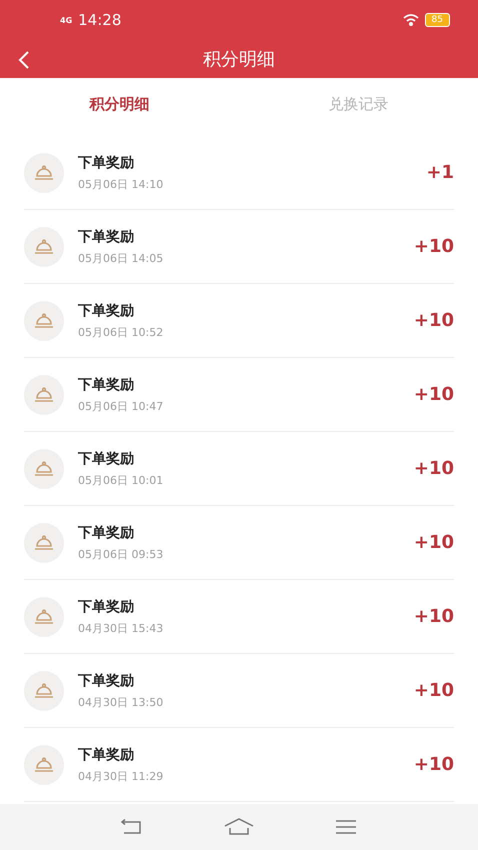 The width and height of the screenshot is (478, 850). I want to click on record-time: 05月06日 10:01, so click(121, 480).